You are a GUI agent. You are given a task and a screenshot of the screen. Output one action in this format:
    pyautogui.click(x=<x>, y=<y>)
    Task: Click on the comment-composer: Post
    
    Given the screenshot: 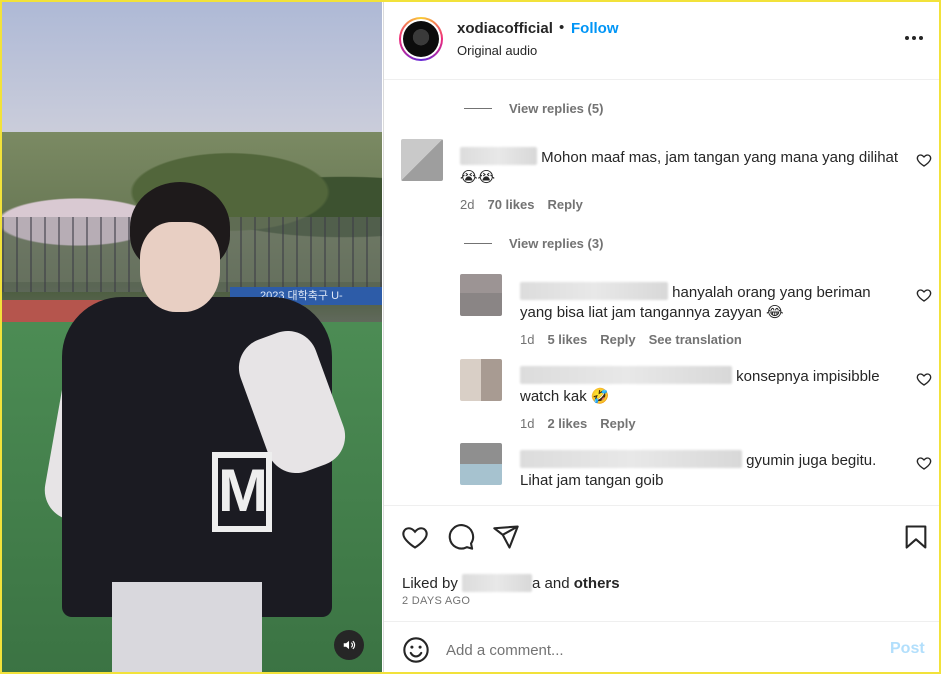 What is the action you would take?
    pyautogui.click(x=661, y=646)
    